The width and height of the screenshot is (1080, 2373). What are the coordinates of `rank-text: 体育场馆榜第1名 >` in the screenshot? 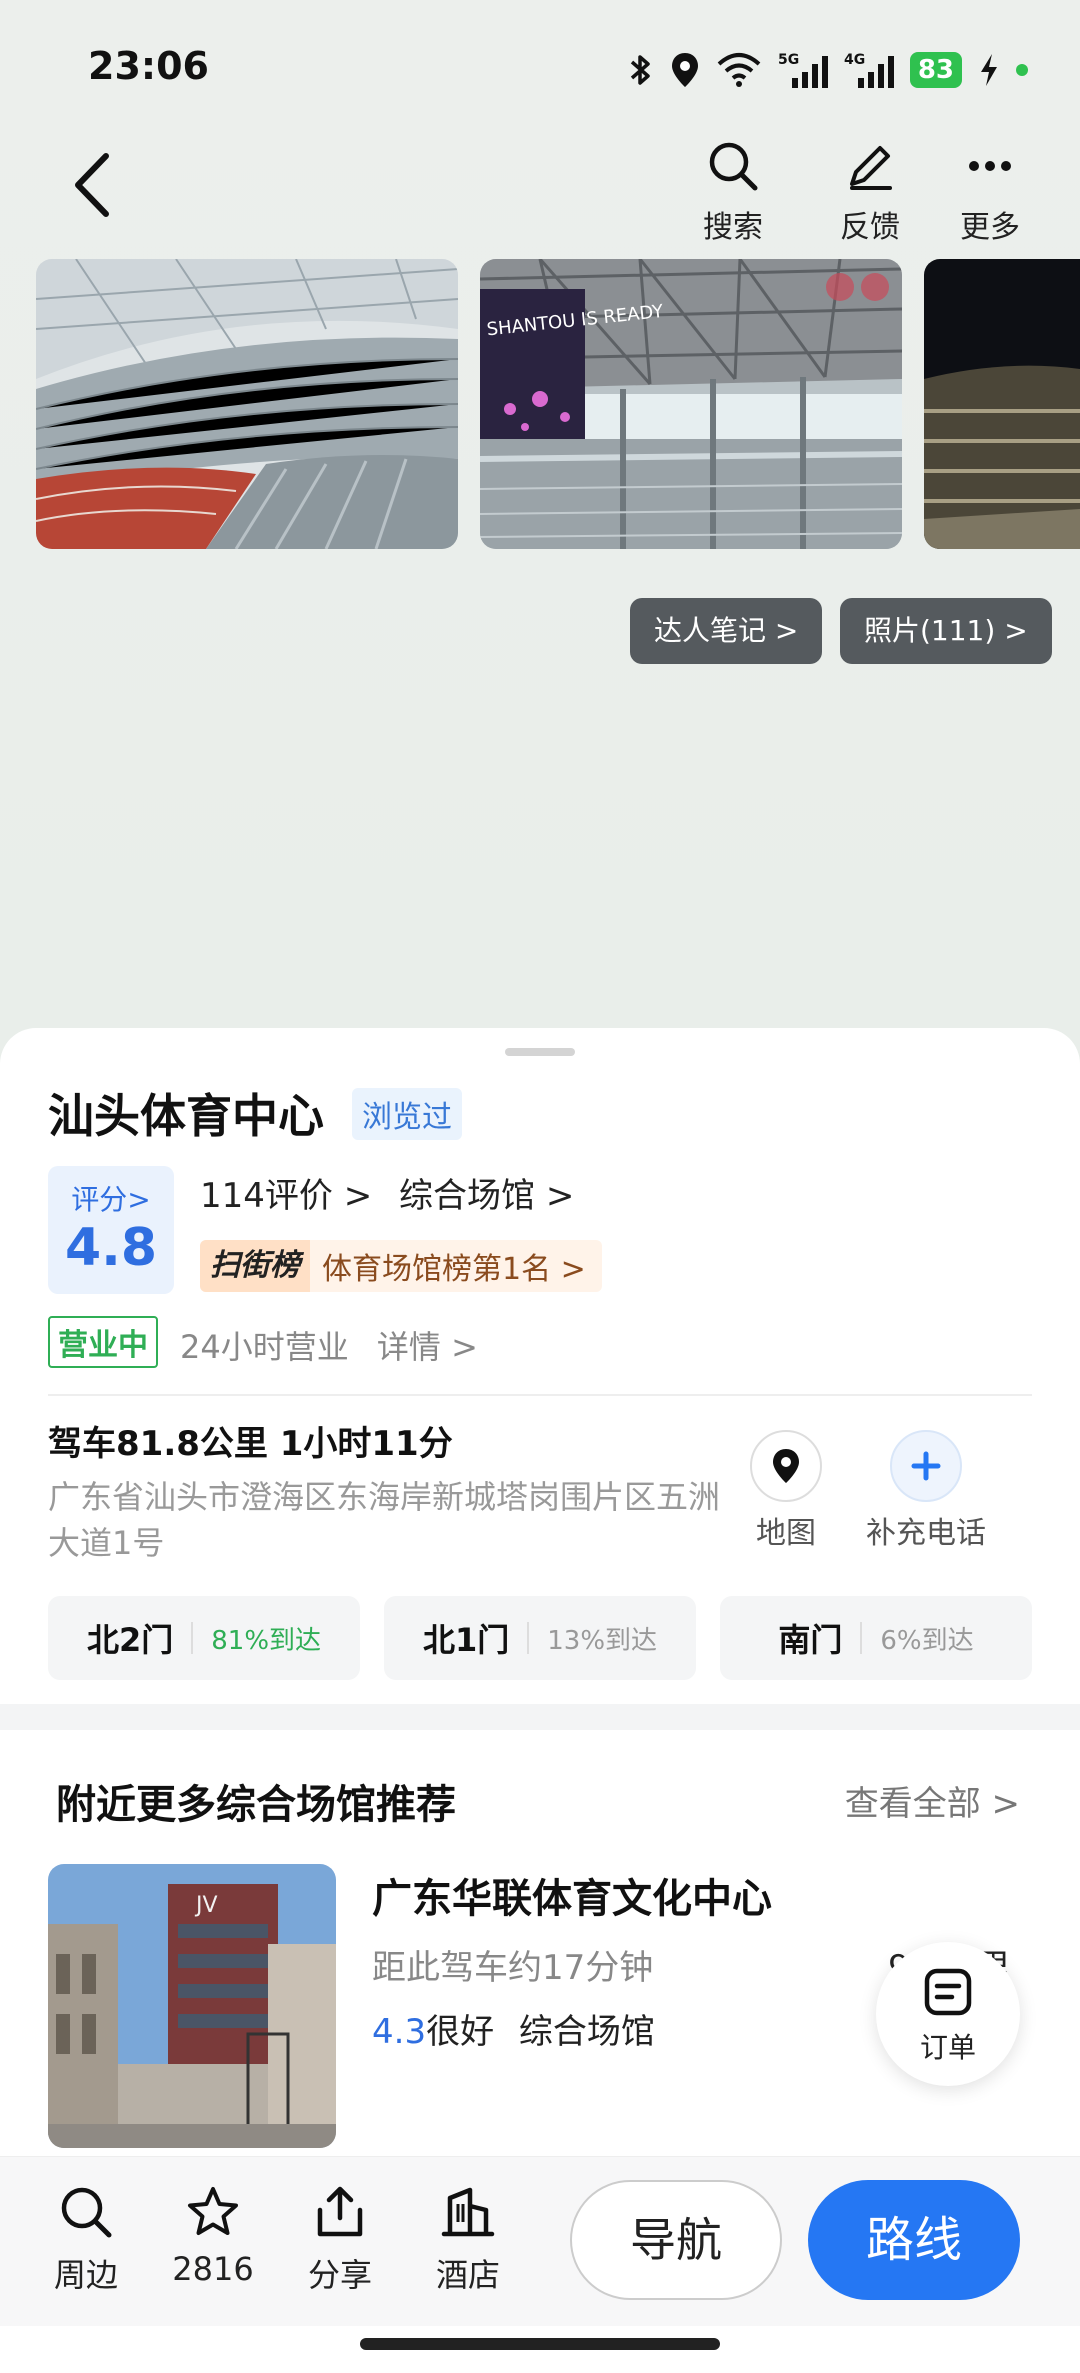 It's located at (454, 1269).